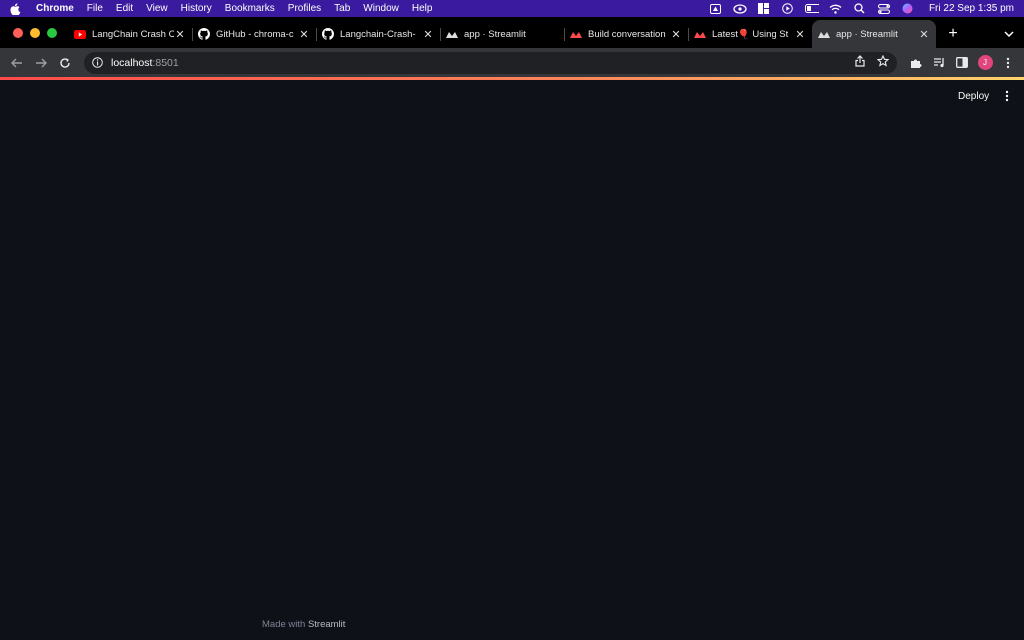  Describe the element at coordinates (490, 62) in the screenshot. I see `address-bar: localhost:8501` at that location.